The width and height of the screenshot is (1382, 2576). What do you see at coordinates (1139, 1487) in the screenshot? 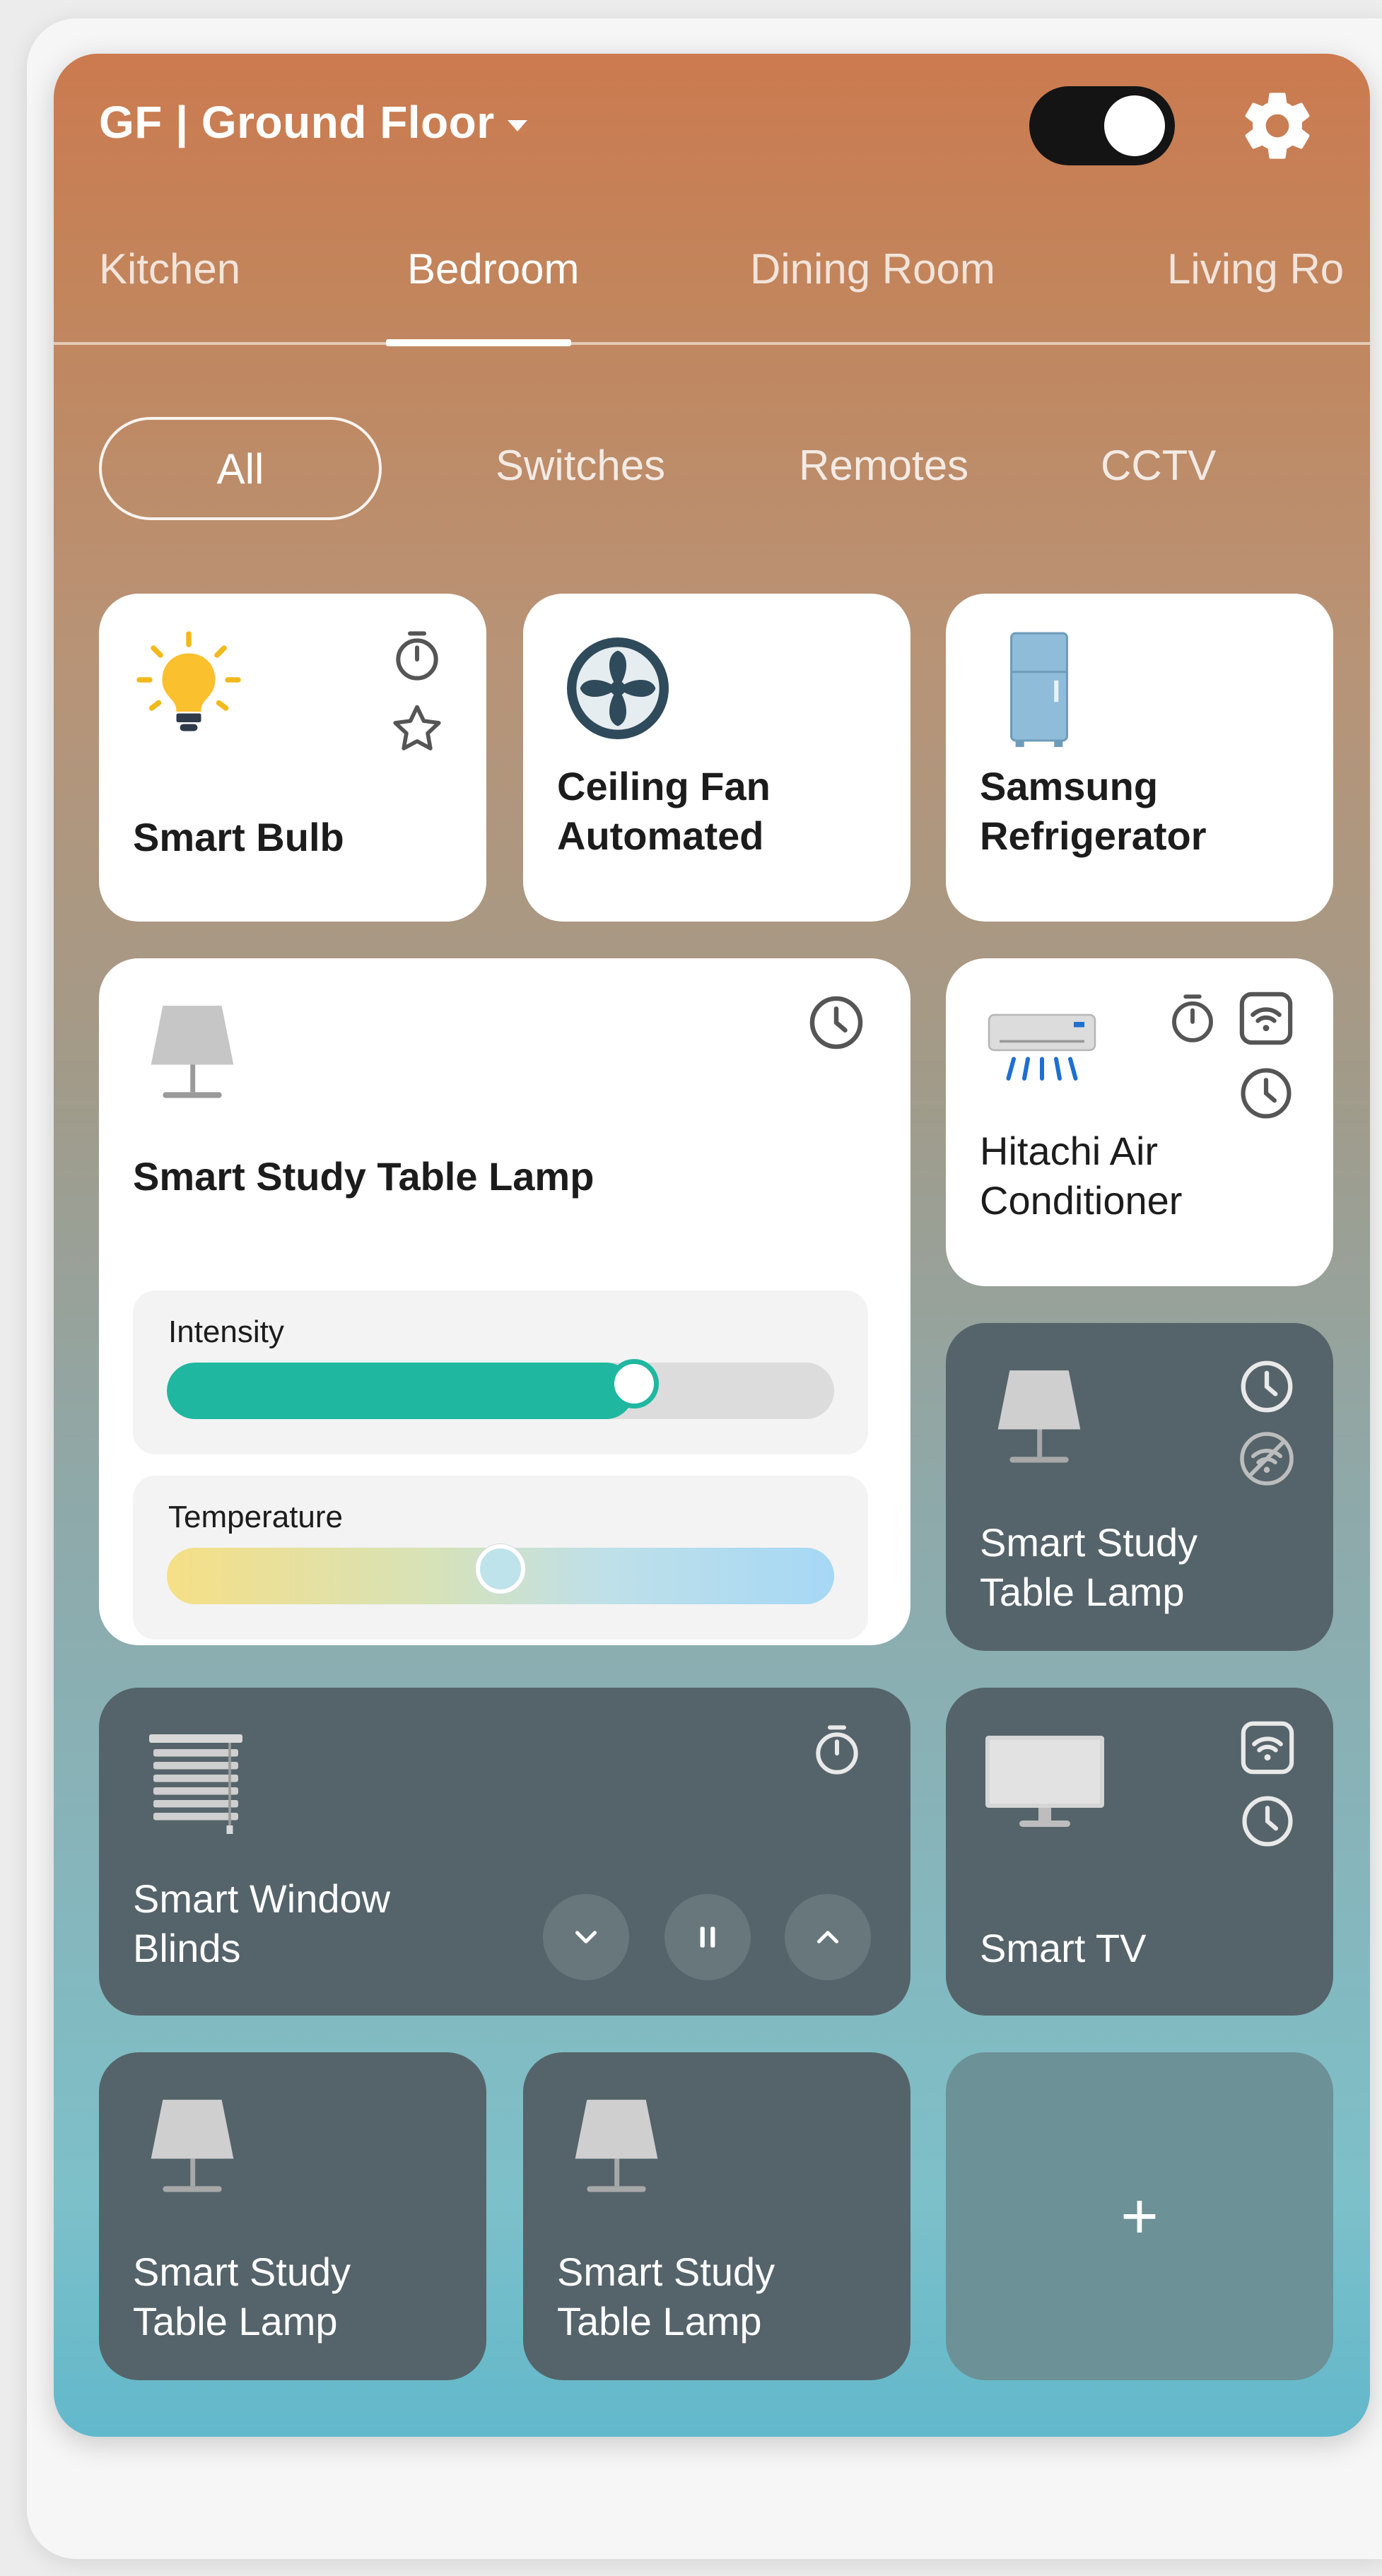
I see `device-card-study-lamp-2: Smart Study Table Lamp` at bounding box center [1139, 1487].